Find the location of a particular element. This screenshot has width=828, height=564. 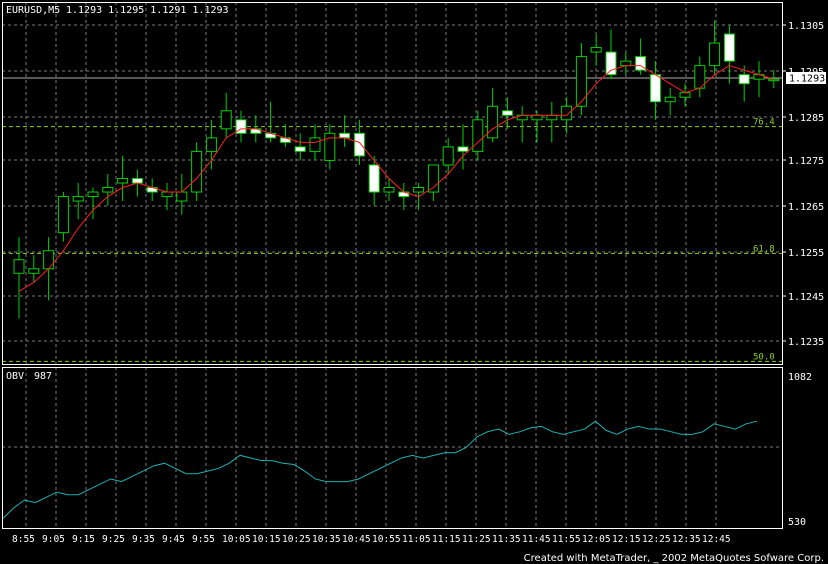

time-tick-label: 9:05 is located at coordinates (53, 539).